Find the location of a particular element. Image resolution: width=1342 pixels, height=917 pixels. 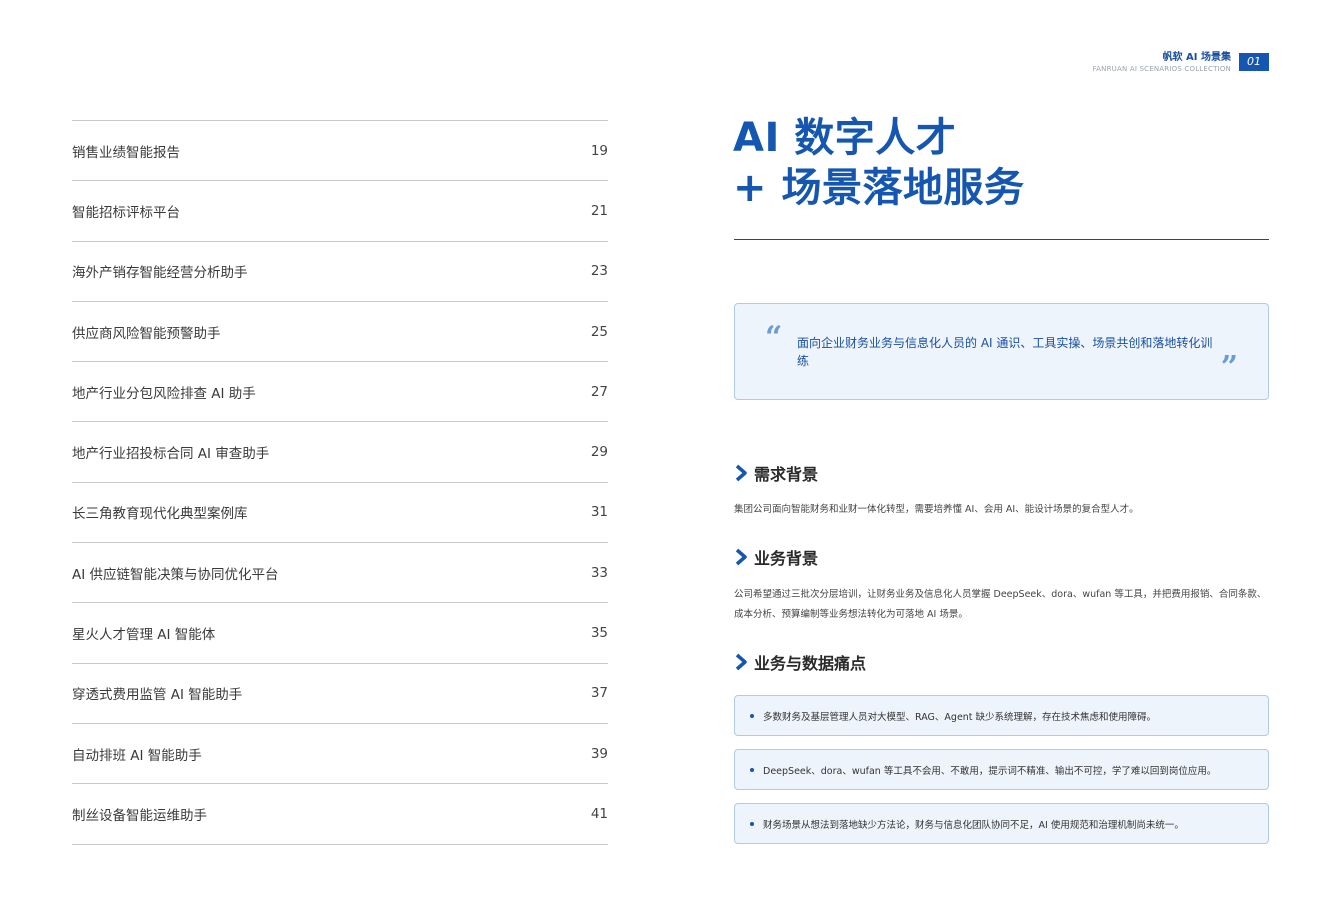

toc-item-title: 制丝设备智能运维助手 is located at coordinates (139, 815).